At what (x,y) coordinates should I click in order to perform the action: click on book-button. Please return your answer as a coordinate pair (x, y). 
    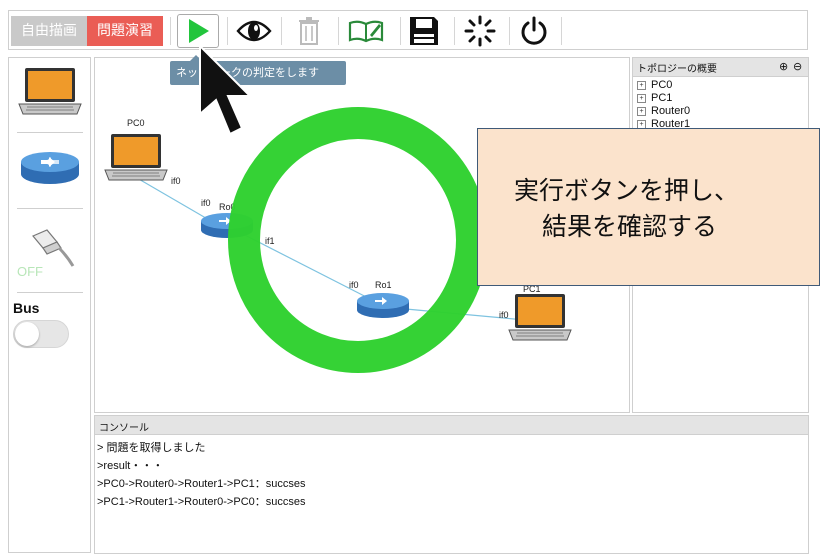
    Looking at the image, I should click on (366, 31).